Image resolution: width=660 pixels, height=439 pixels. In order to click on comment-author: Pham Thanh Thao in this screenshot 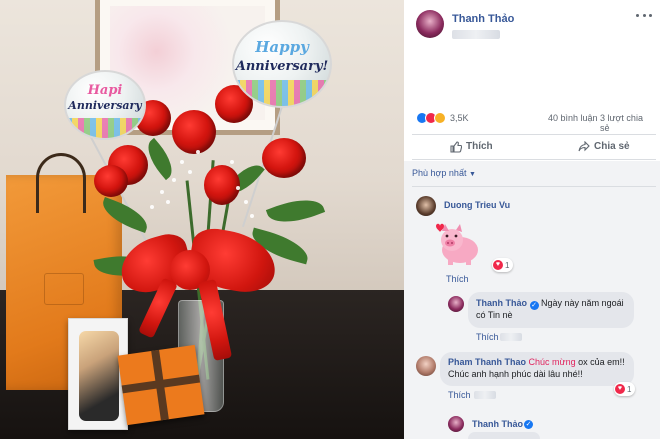, I will do `click(487, 362)`.